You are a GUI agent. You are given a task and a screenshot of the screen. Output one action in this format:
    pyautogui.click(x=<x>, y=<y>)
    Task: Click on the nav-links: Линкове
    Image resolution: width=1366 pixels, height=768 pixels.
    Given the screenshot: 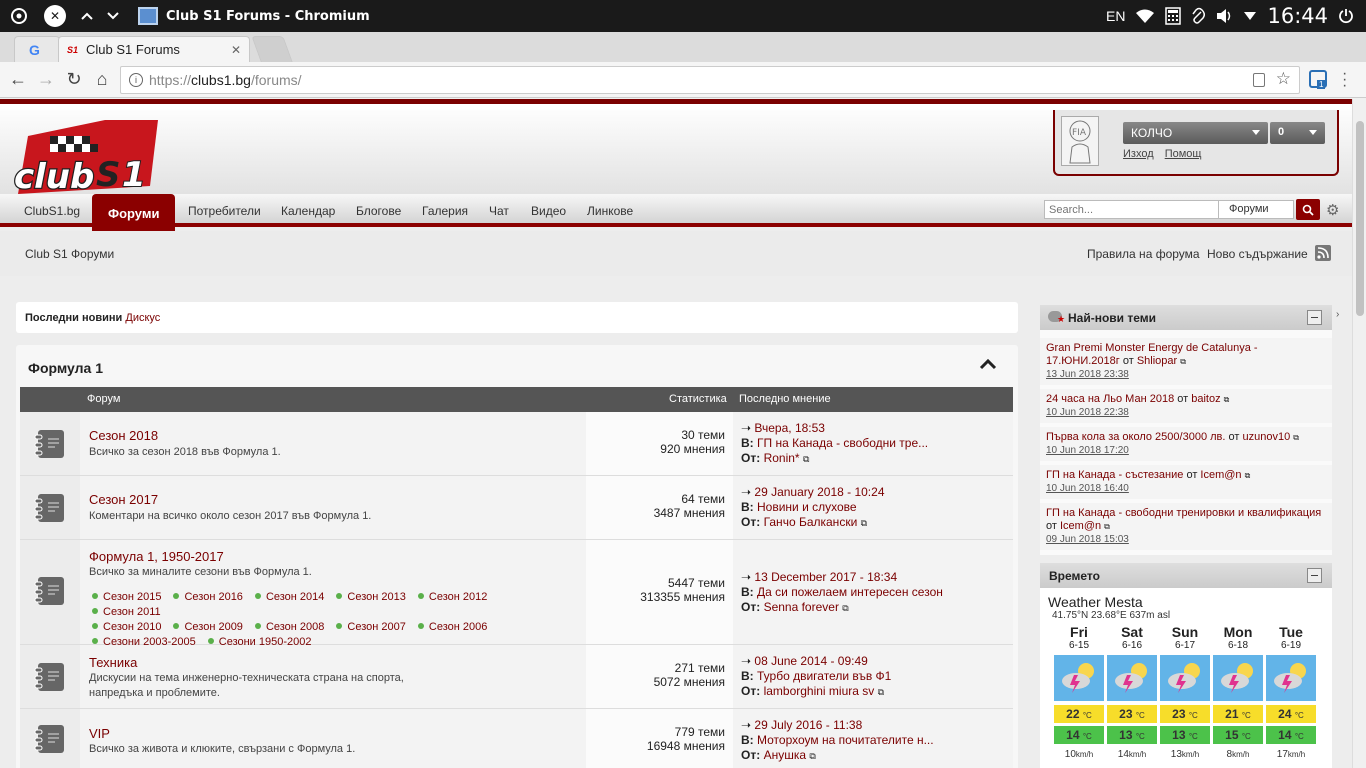 What is the action you would take?
    pyautogui.click(x=610, y=211)
    